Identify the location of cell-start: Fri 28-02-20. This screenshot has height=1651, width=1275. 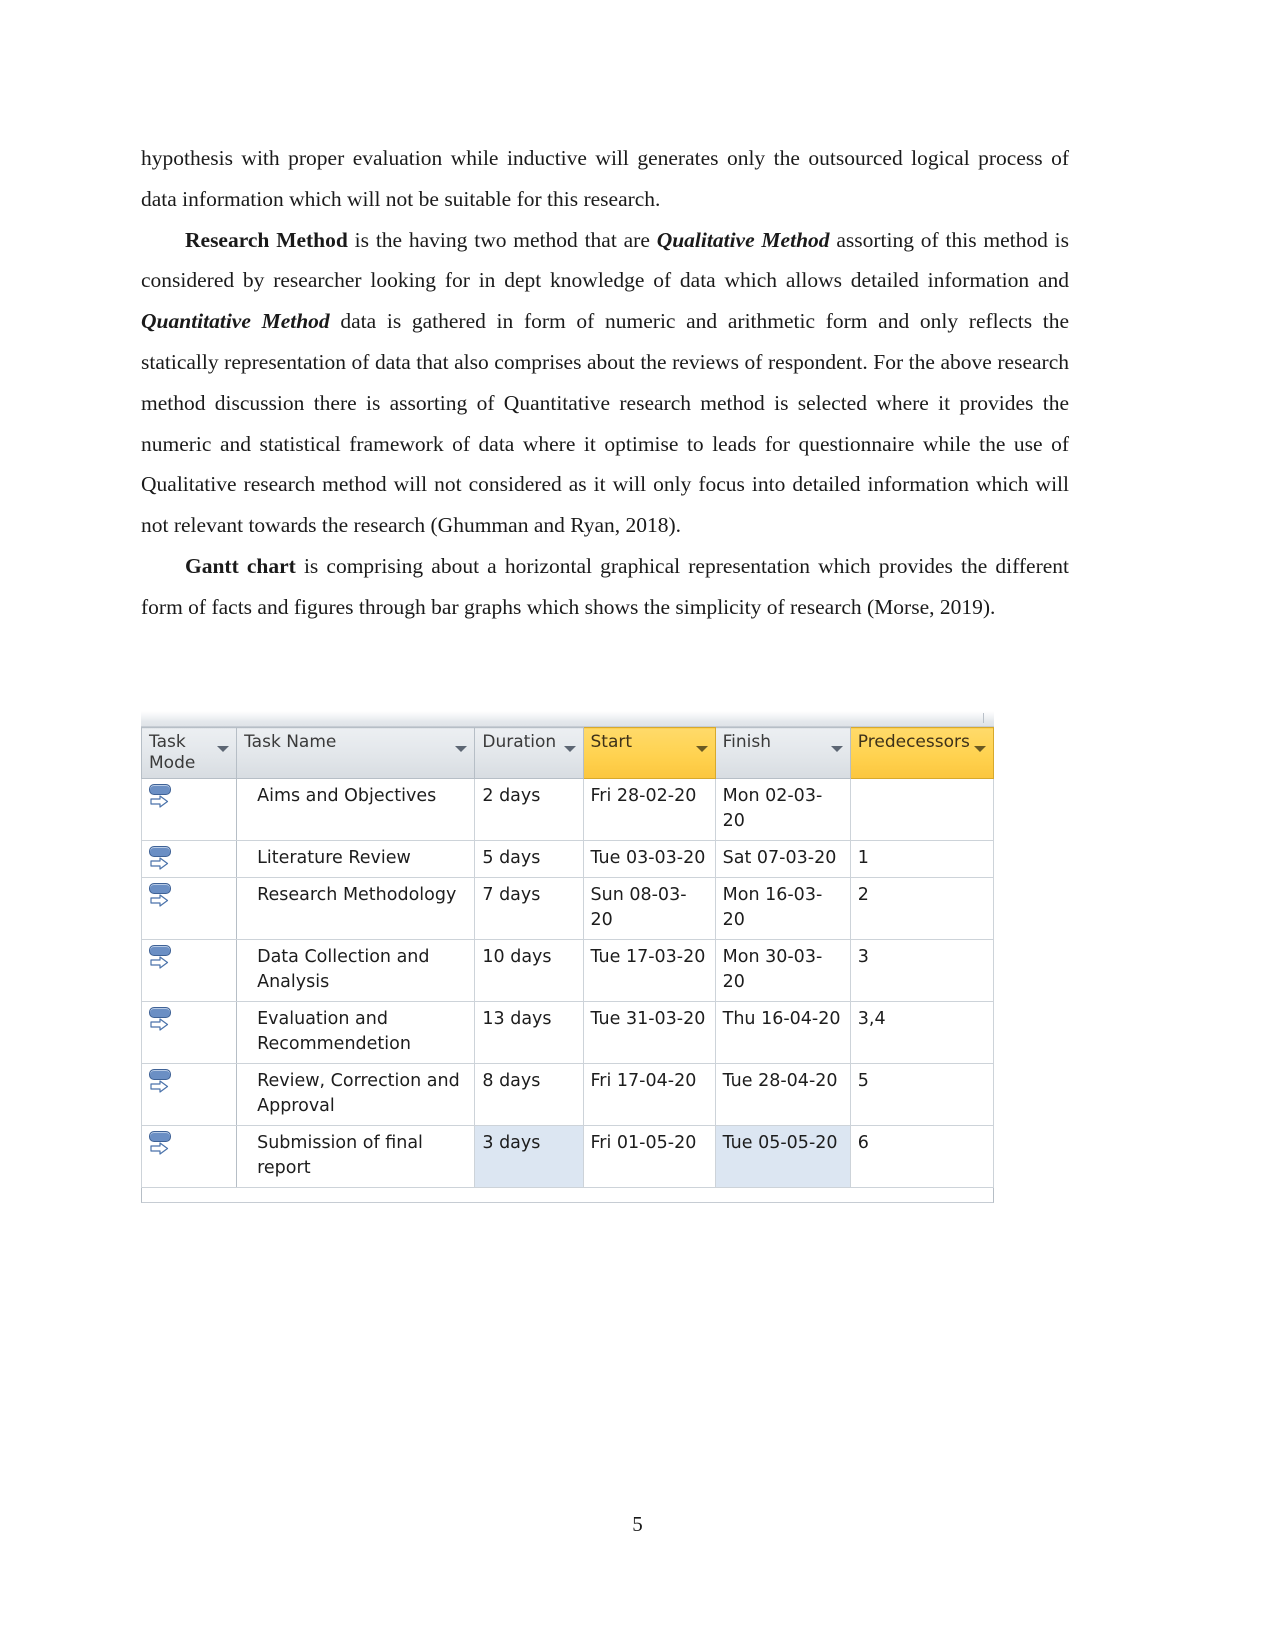
(649, 809).